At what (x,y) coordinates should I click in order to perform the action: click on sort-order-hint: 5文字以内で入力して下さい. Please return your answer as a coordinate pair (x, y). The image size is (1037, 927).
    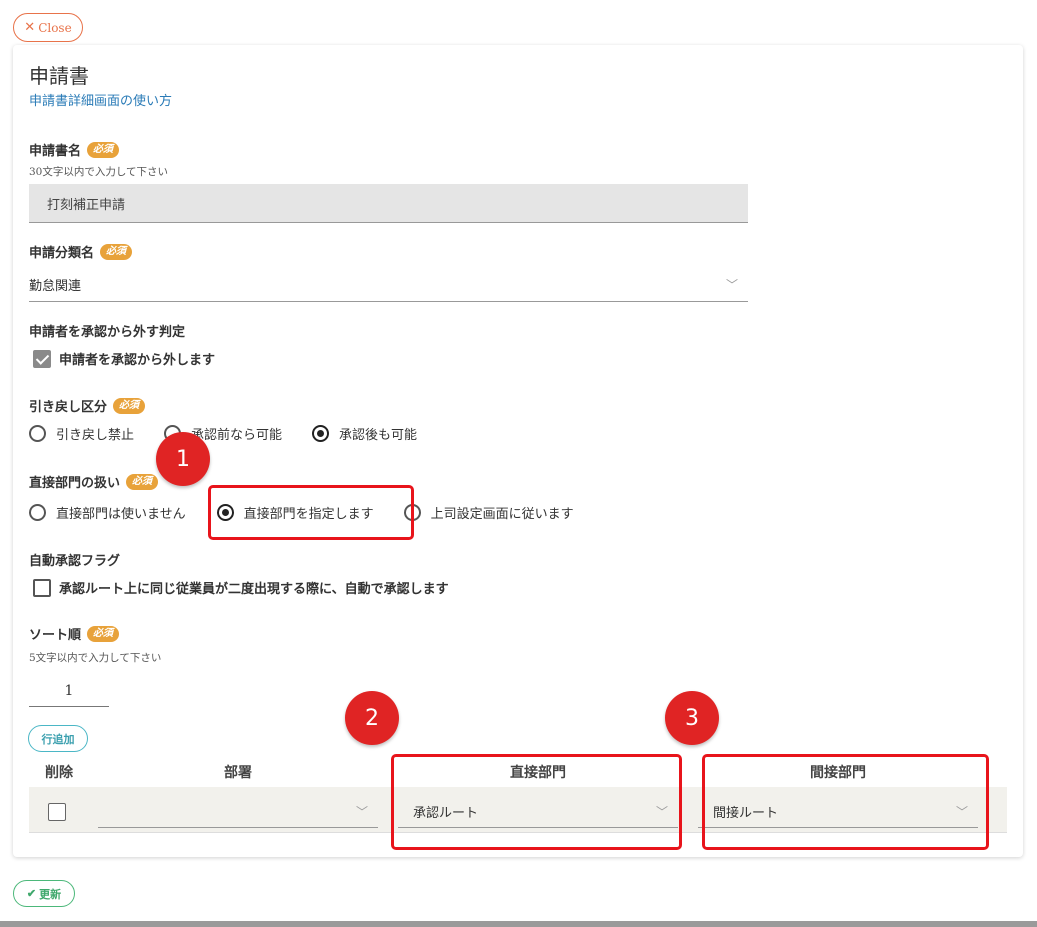
    Looking at the image, I should click on (95, 658).